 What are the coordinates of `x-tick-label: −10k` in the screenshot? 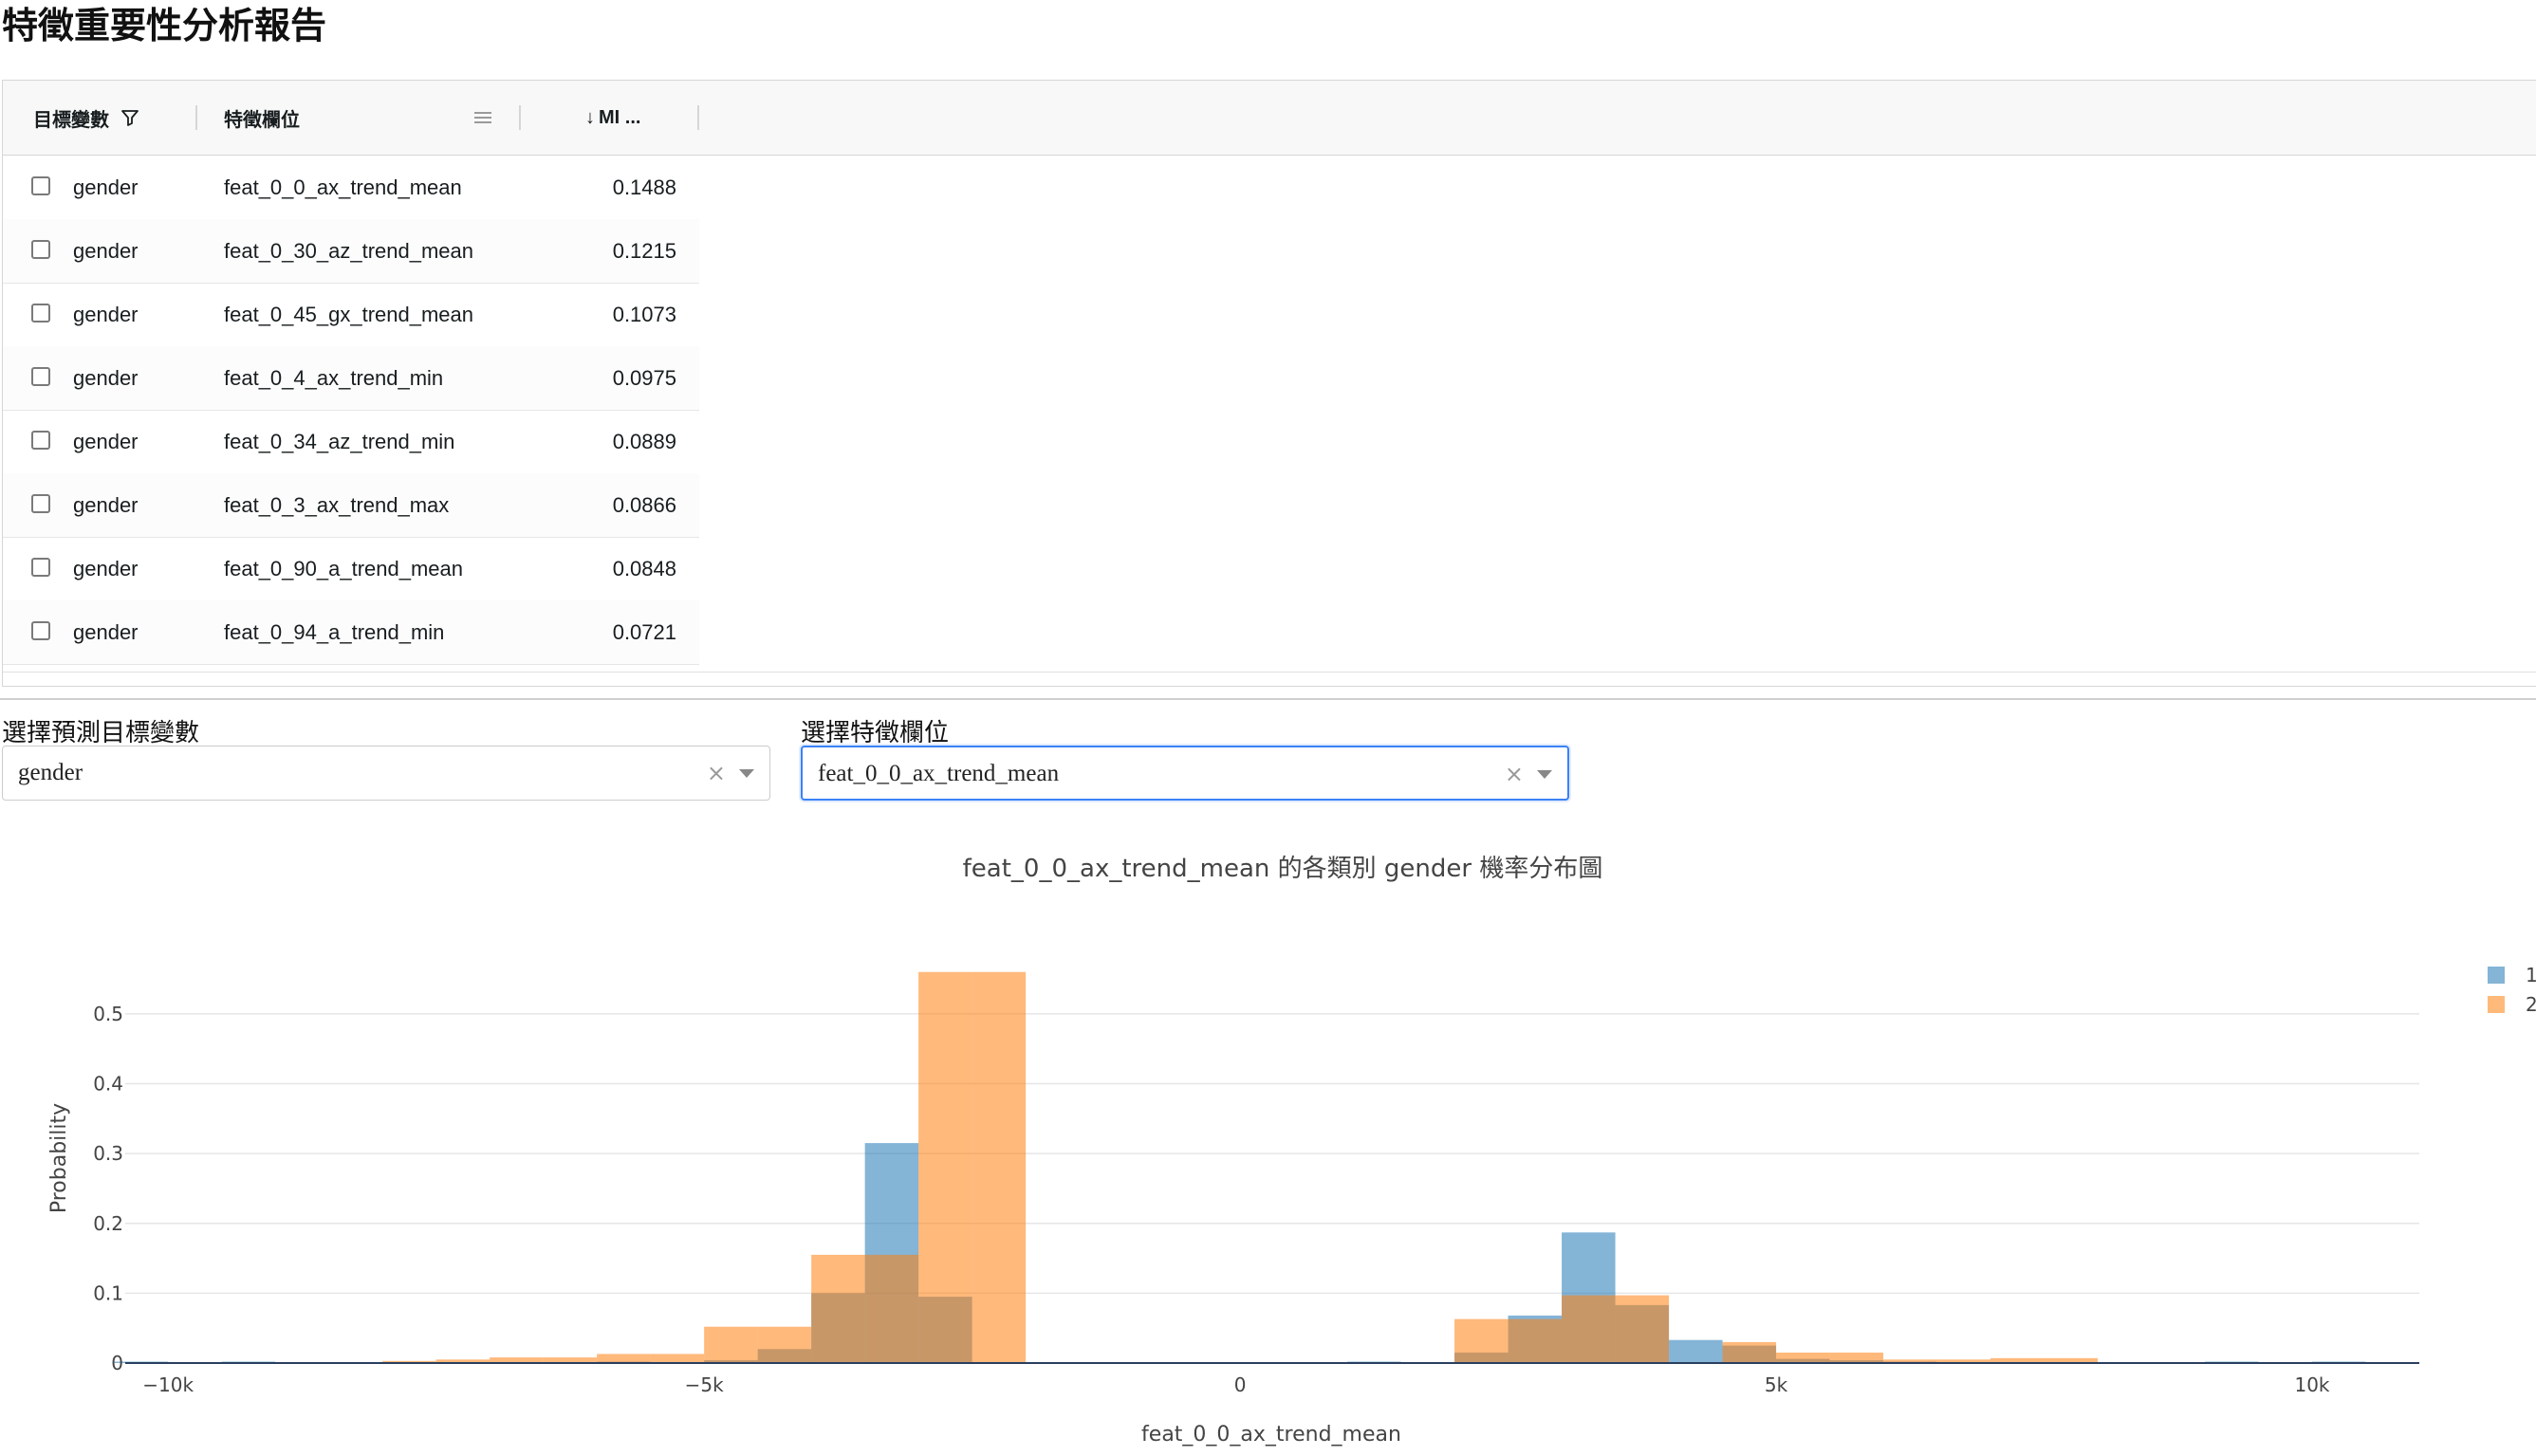 It's located at (168, 1384).